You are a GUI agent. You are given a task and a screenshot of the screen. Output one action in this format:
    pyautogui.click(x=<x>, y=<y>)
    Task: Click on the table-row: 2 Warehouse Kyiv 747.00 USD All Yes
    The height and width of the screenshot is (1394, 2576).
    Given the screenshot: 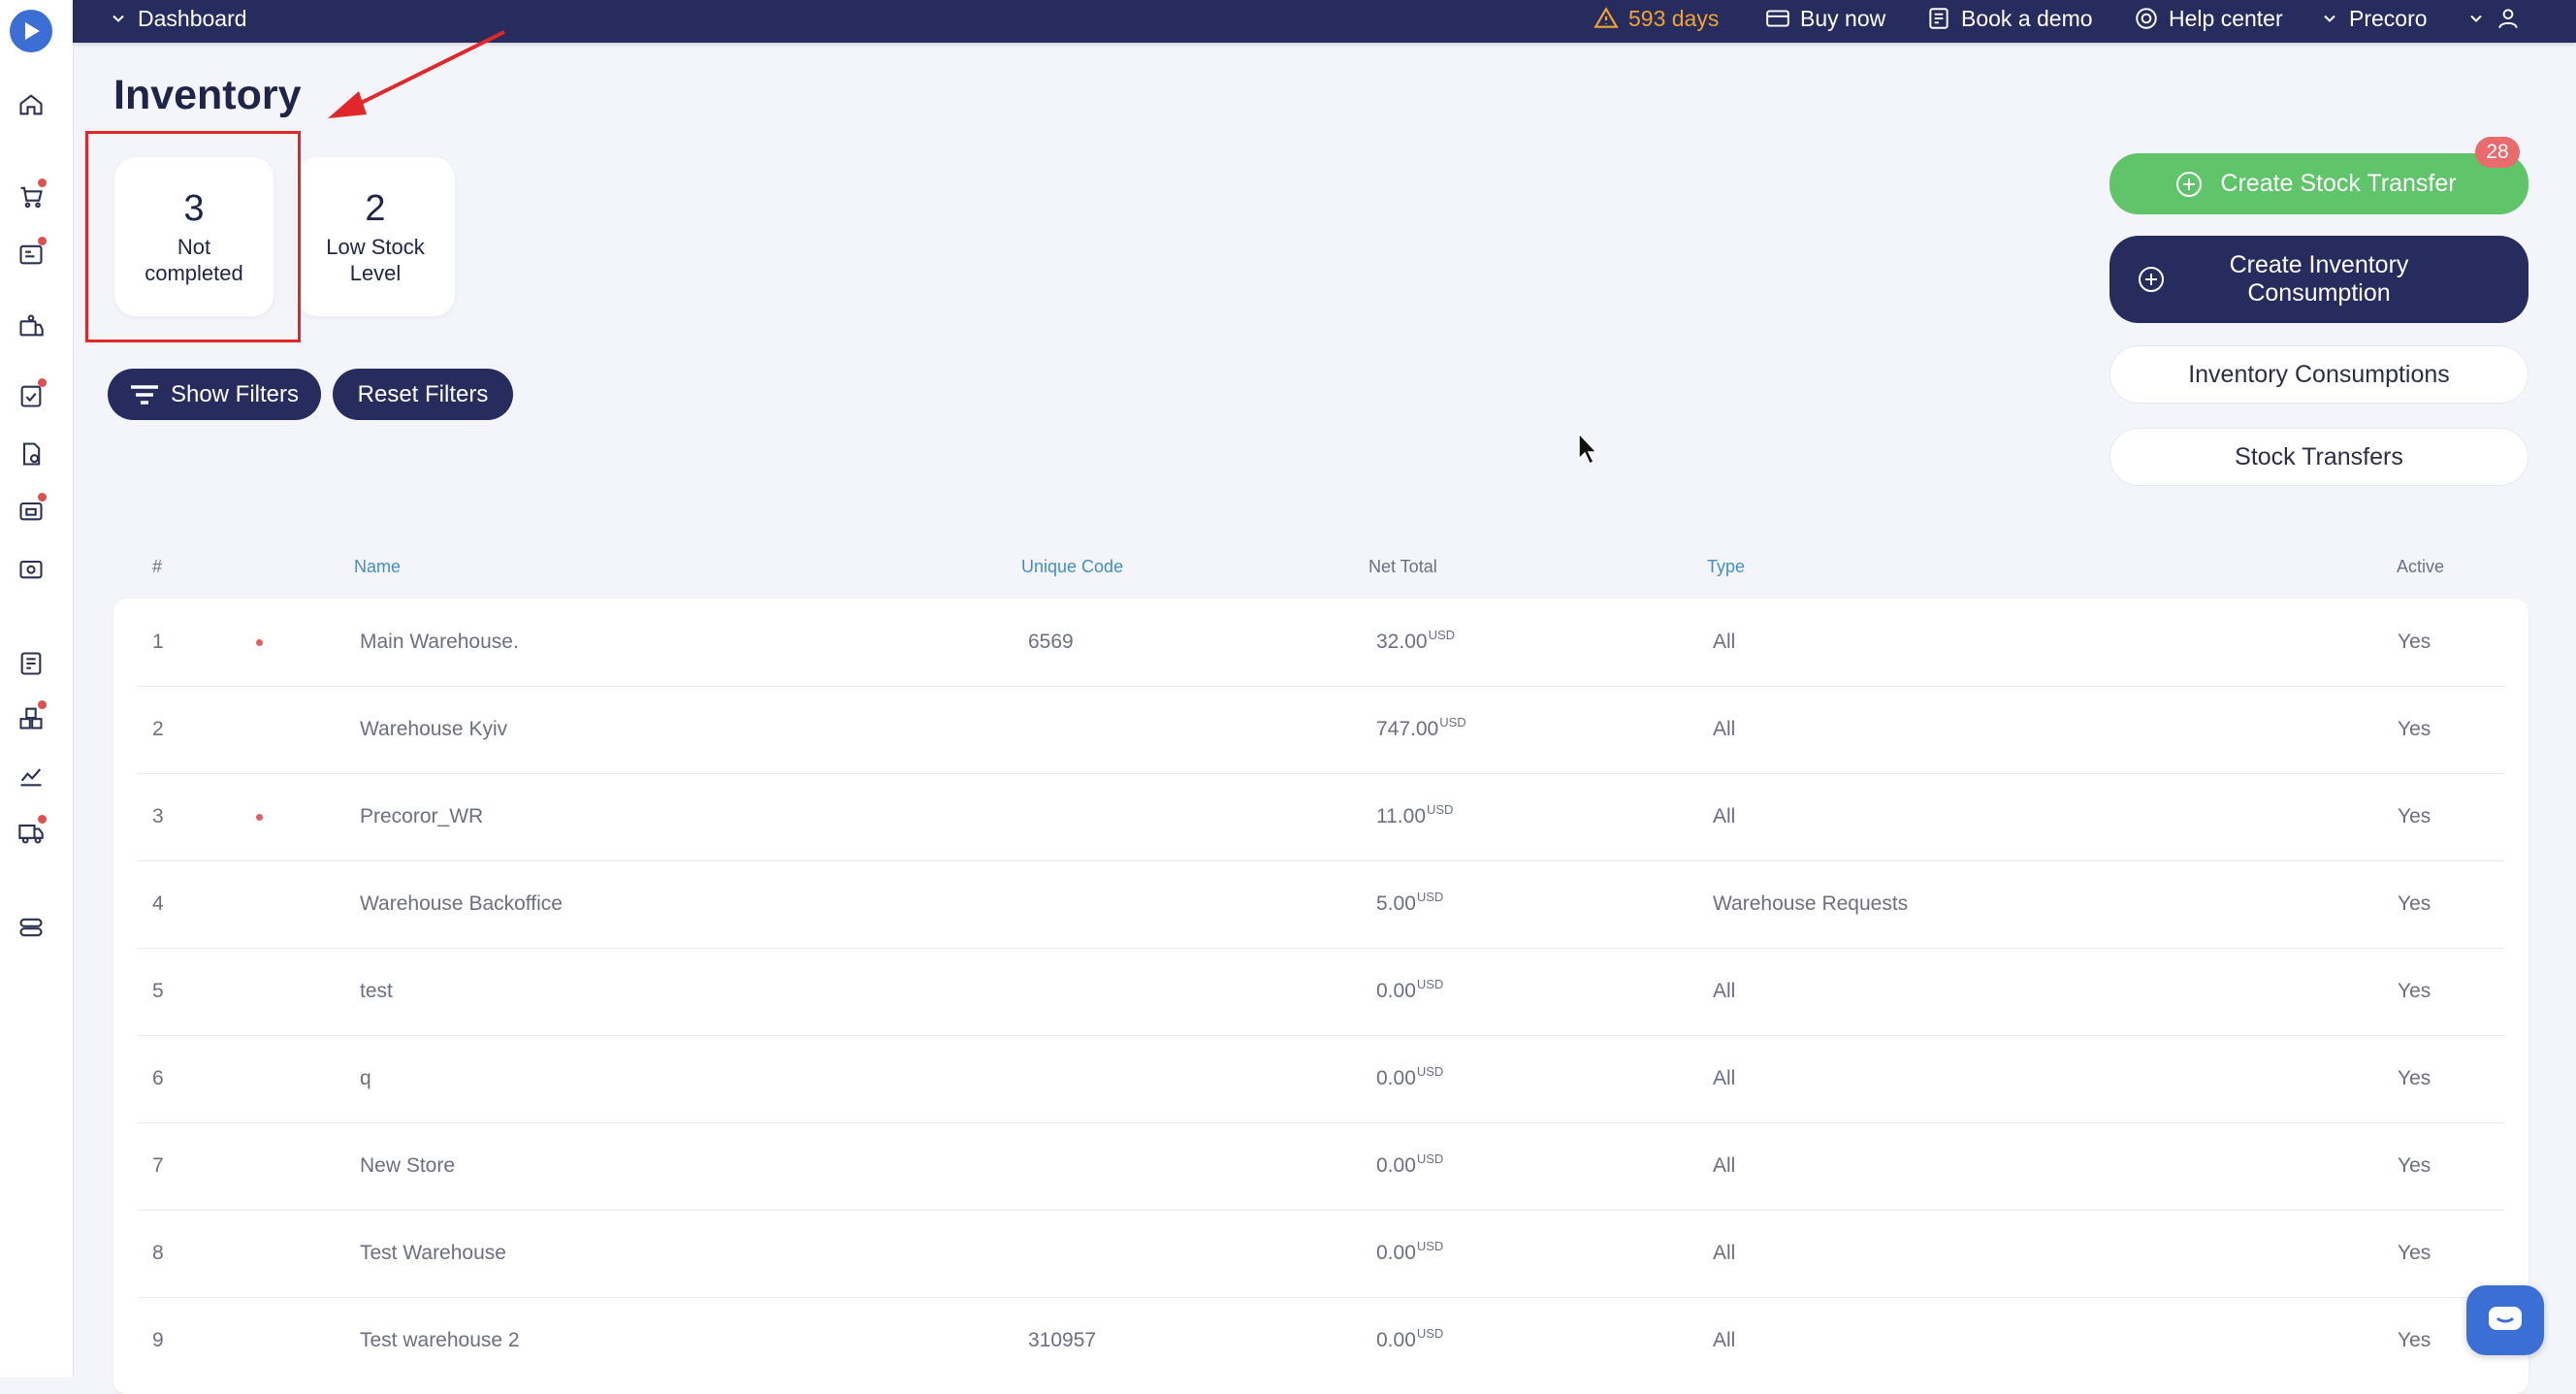 What is the action you would take?
    pyautogui.click(x=1321, y=730)
    